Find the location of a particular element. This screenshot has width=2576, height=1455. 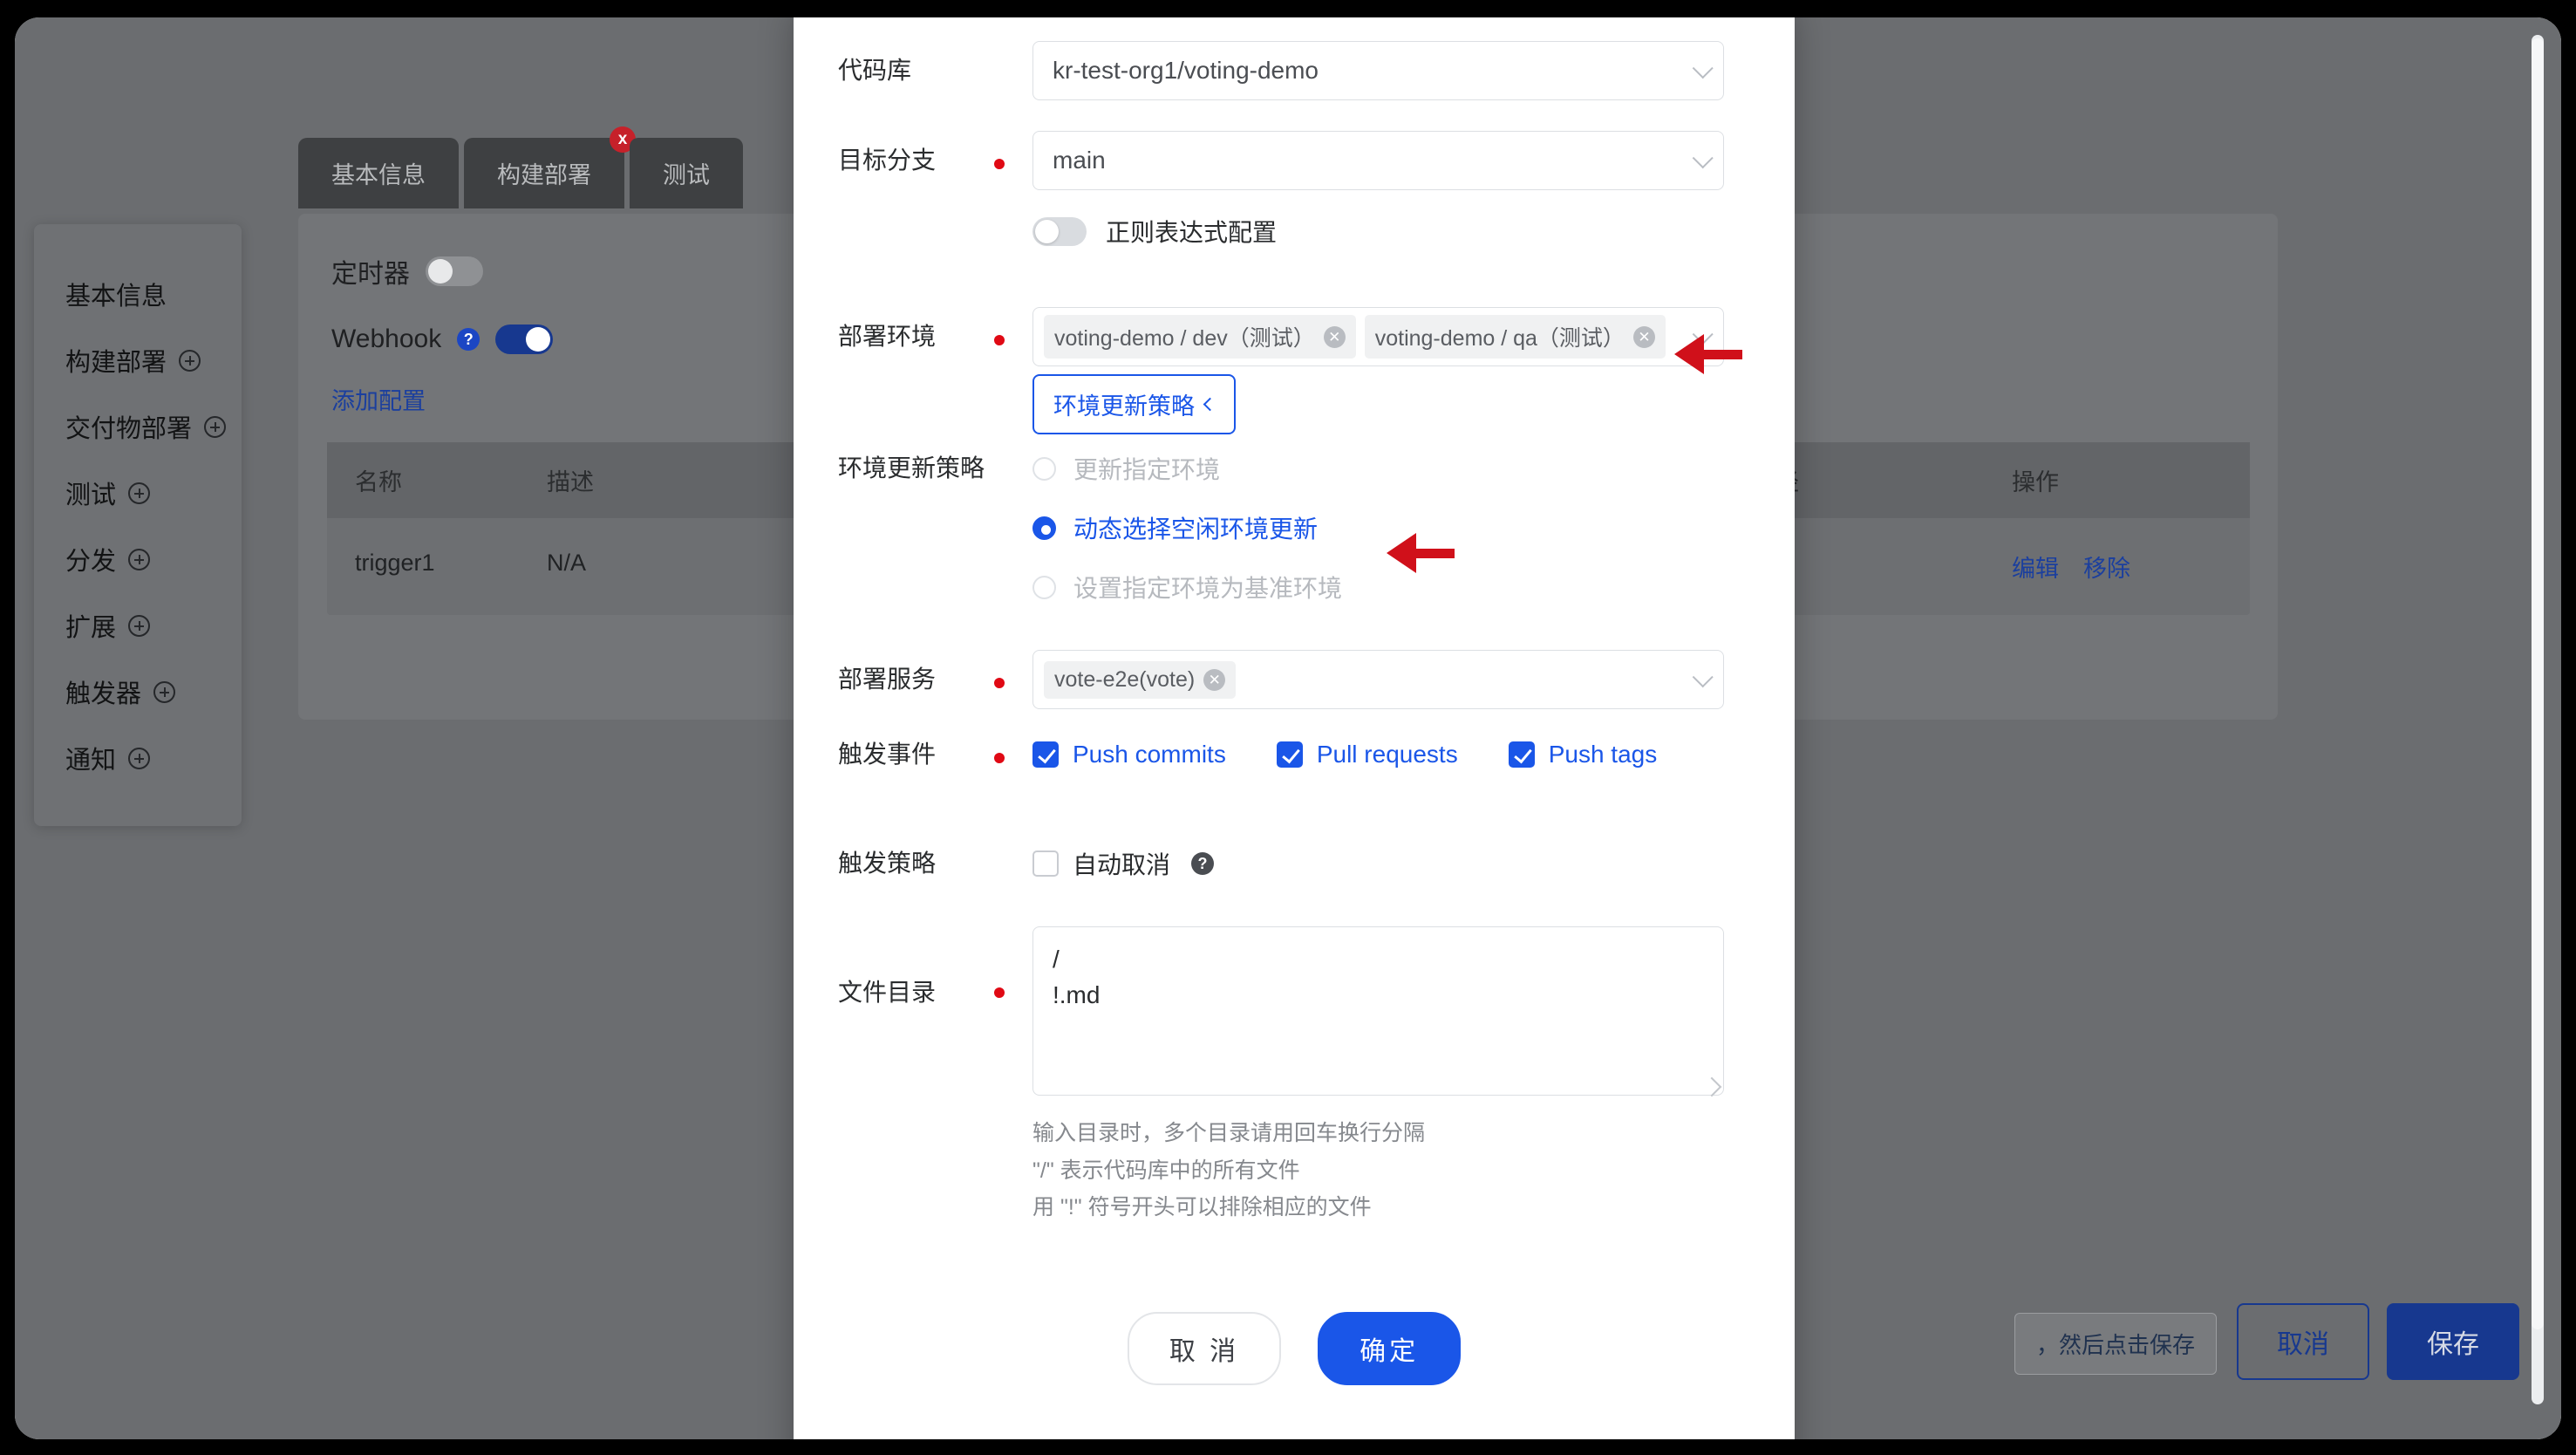

repository-label: 代码库 is located at coordinates (875, 70).